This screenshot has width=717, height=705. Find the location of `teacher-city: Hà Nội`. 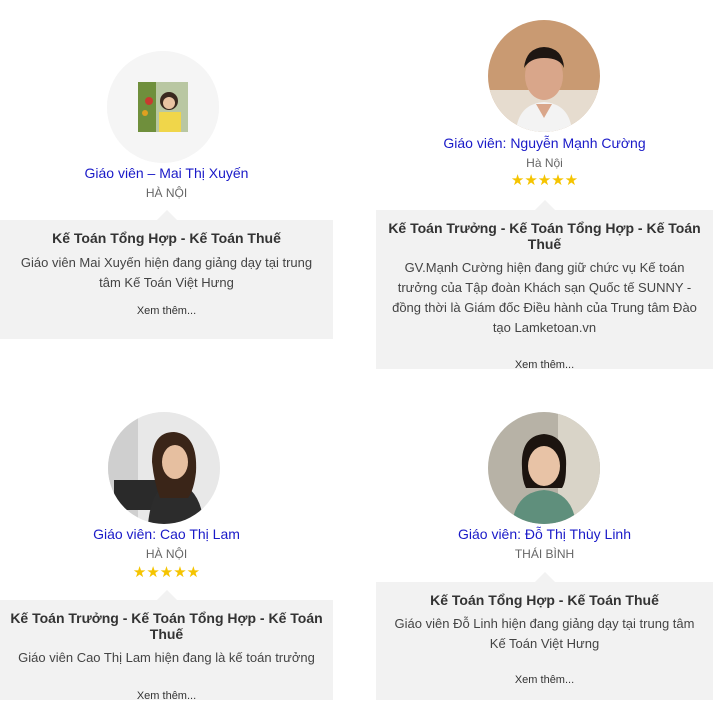

teacher-city: Hà Nội is located at coordinates (544, 163).